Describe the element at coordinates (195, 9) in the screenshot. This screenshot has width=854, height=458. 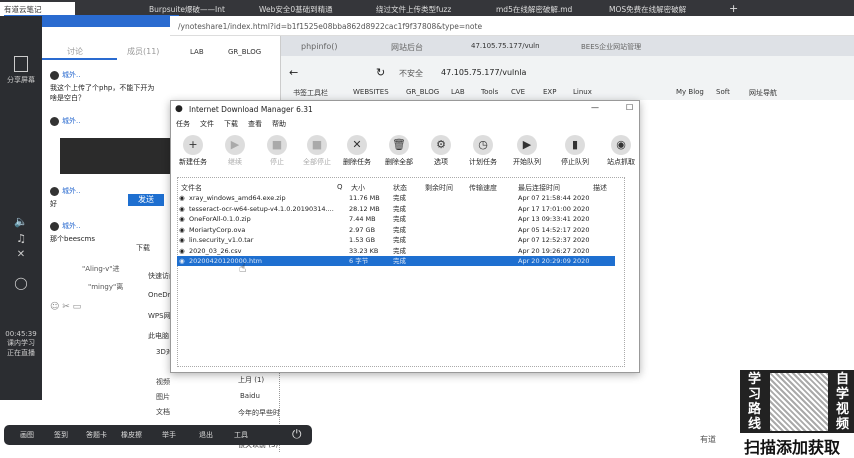
I see `browser-tab: Burpsuite爆破——Int` at that location.